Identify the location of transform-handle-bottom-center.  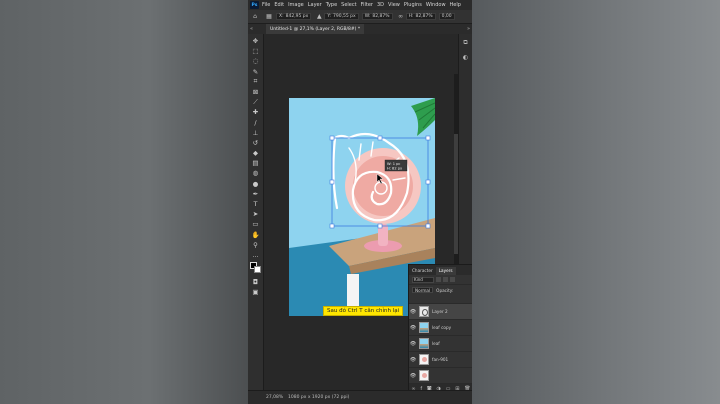
(380, 226).